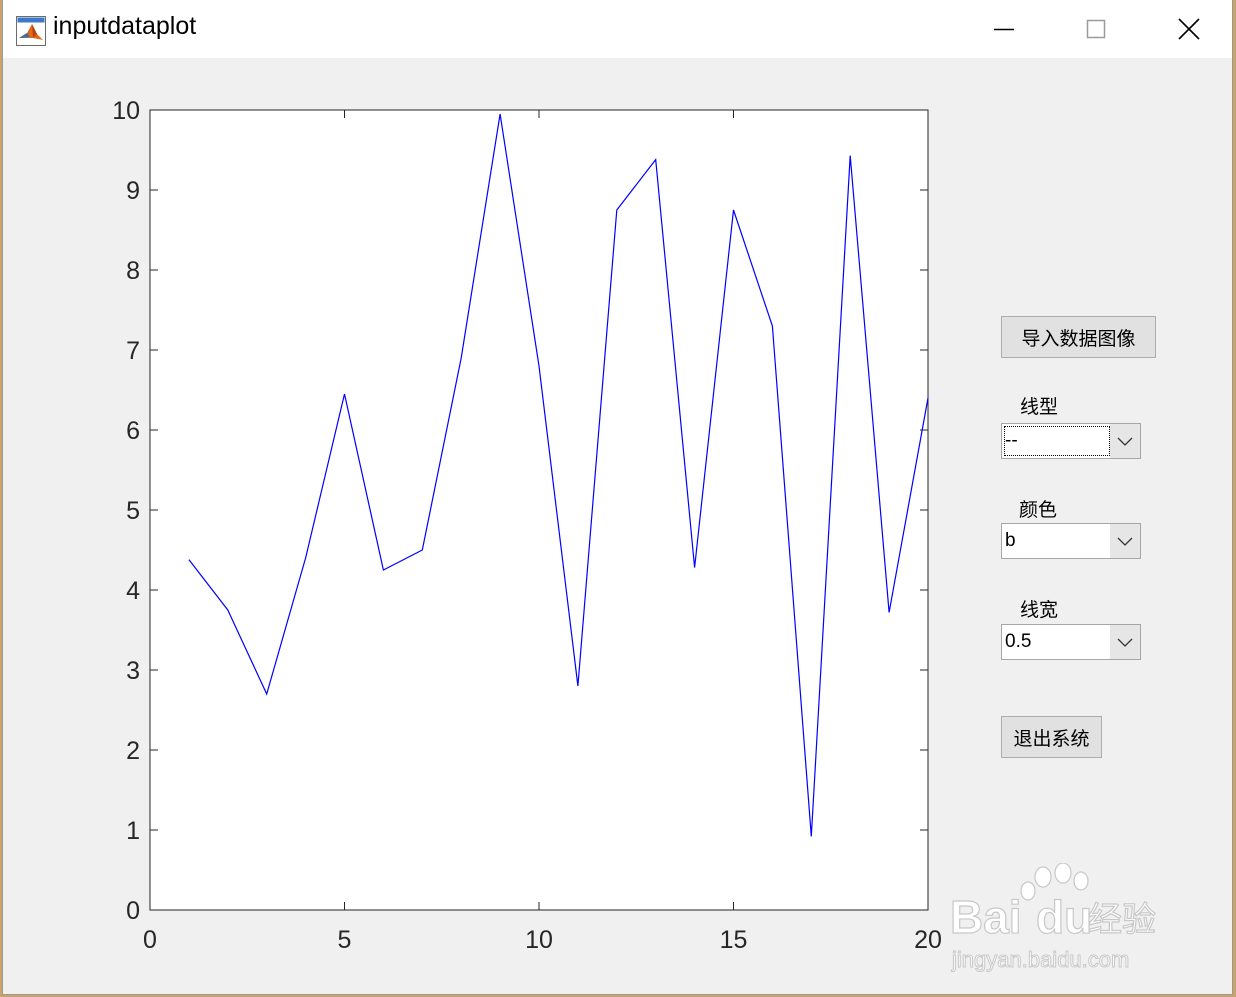  What do you see at coordinates (133, 351) in the screenshot?
I see `y-tick-label: 7` at bounding box center [133, 351].